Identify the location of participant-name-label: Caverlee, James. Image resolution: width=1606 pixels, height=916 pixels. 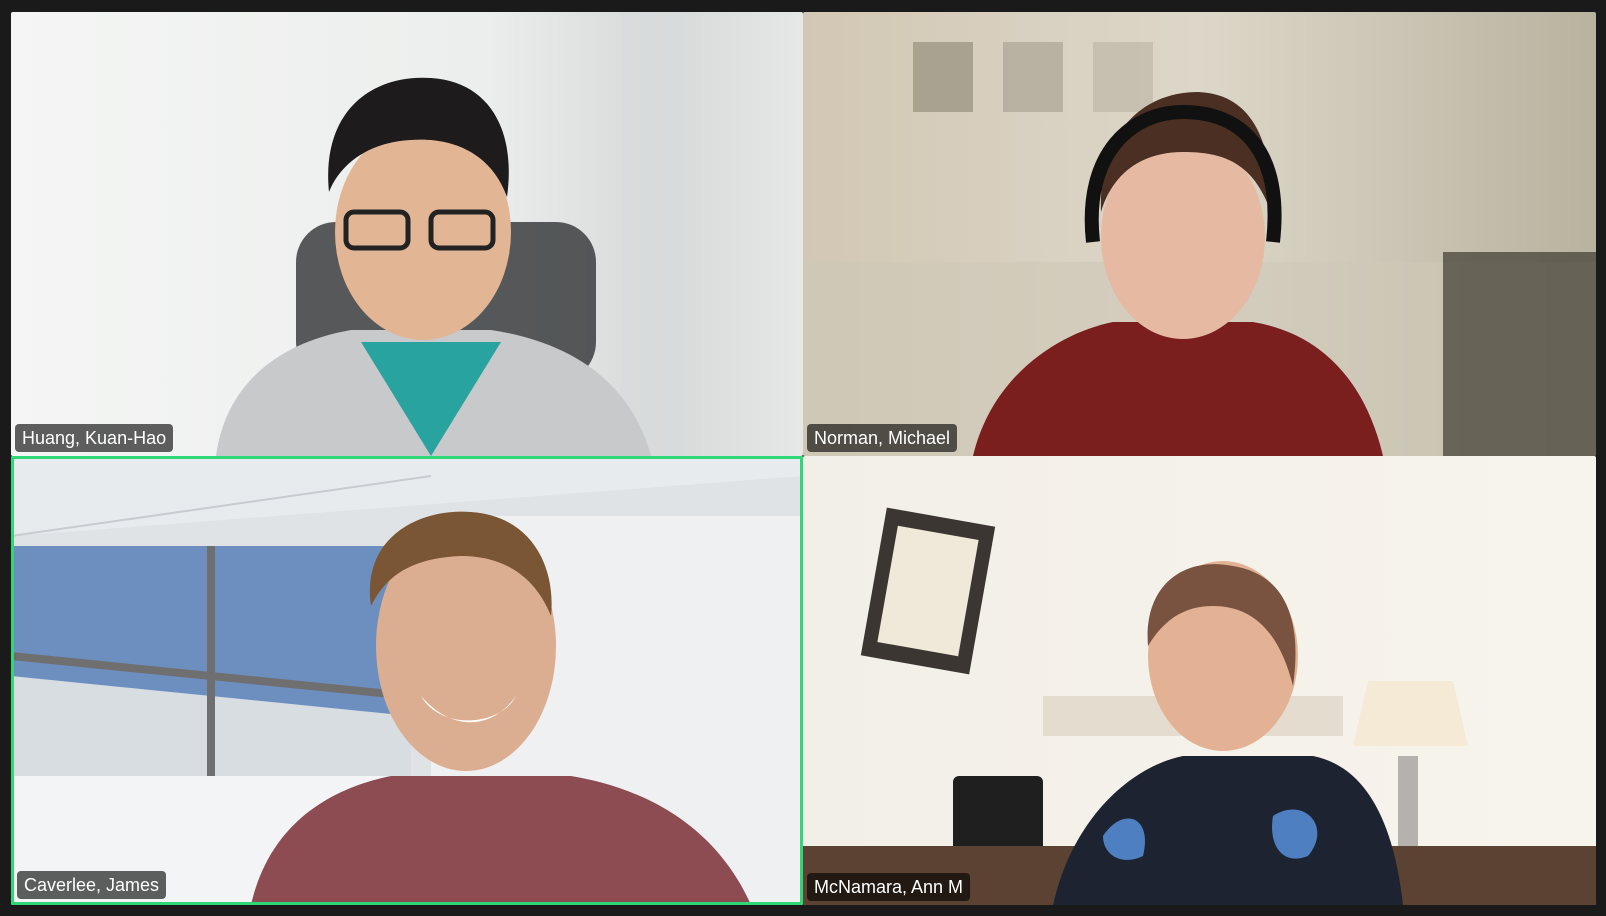
(92, 885).